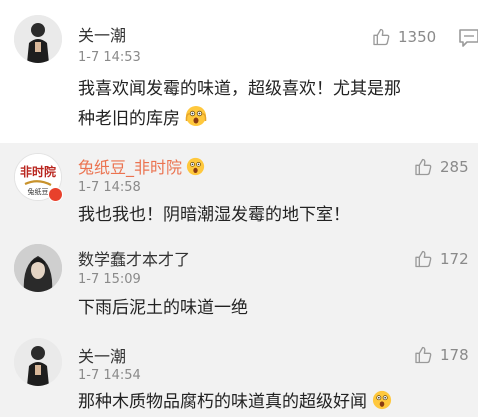 The height and width of the screenshot is (417, 478). I want to click on like-count: 172, so click(454, 259).